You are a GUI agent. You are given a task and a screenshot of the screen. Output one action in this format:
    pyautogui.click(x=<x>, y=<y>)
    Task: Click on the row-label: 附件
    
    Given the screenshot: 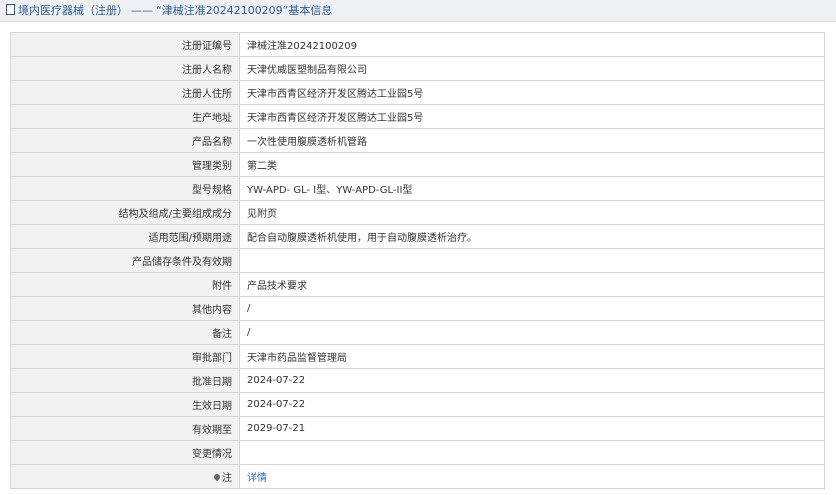 What is the action you would take?
    pyautogui.click(x=125, y=284)
    